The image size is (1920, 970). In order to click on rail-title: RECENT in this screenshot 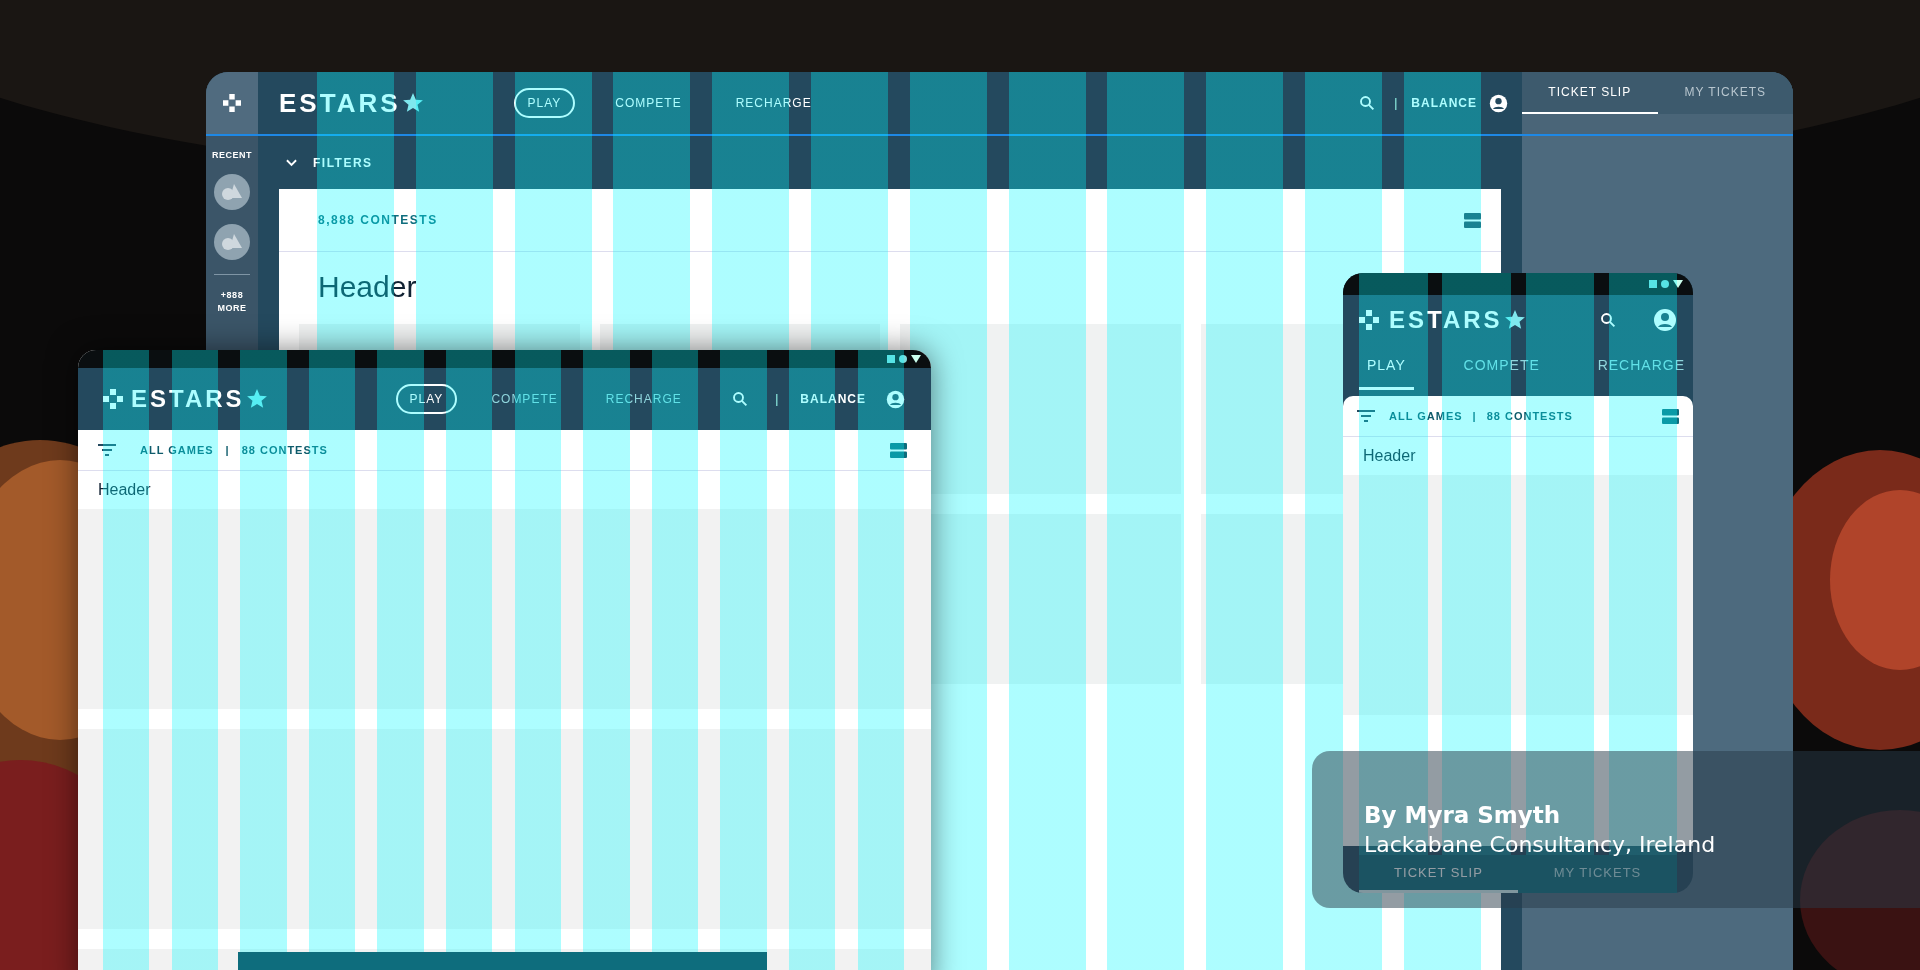, I will do `click(232, 155)`.